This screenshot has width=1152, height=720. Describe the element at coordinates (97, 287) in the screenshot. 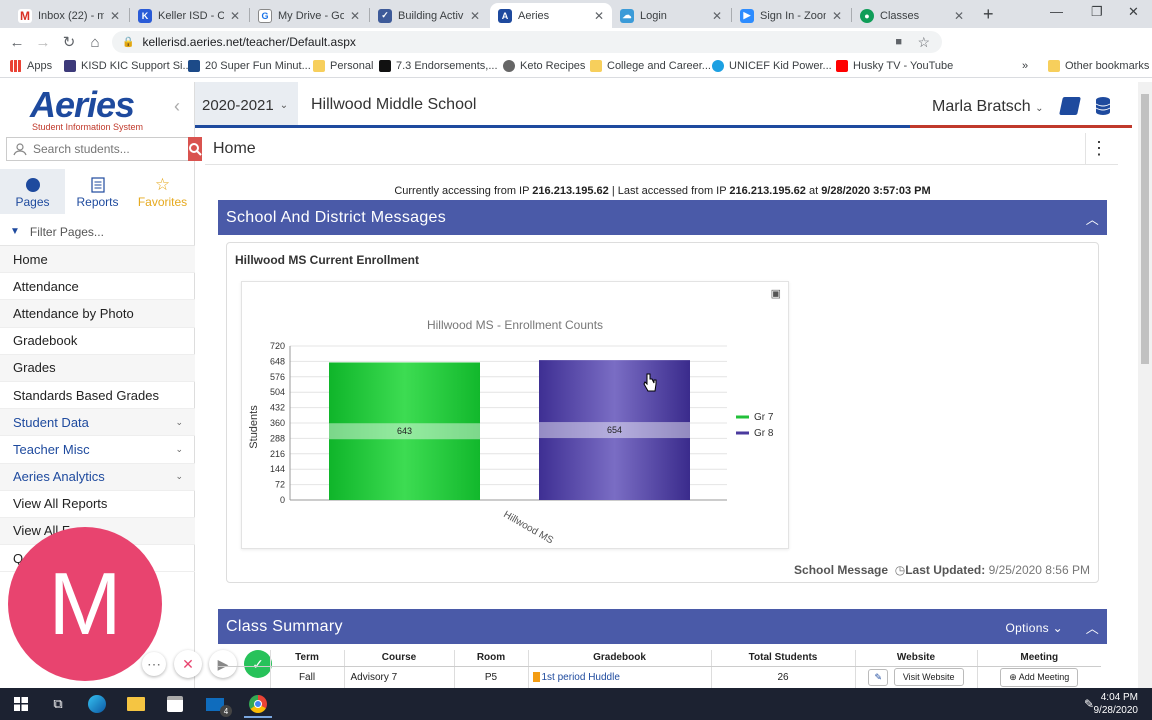

I see `sidebar-item-attendance: Attendance` at that location.